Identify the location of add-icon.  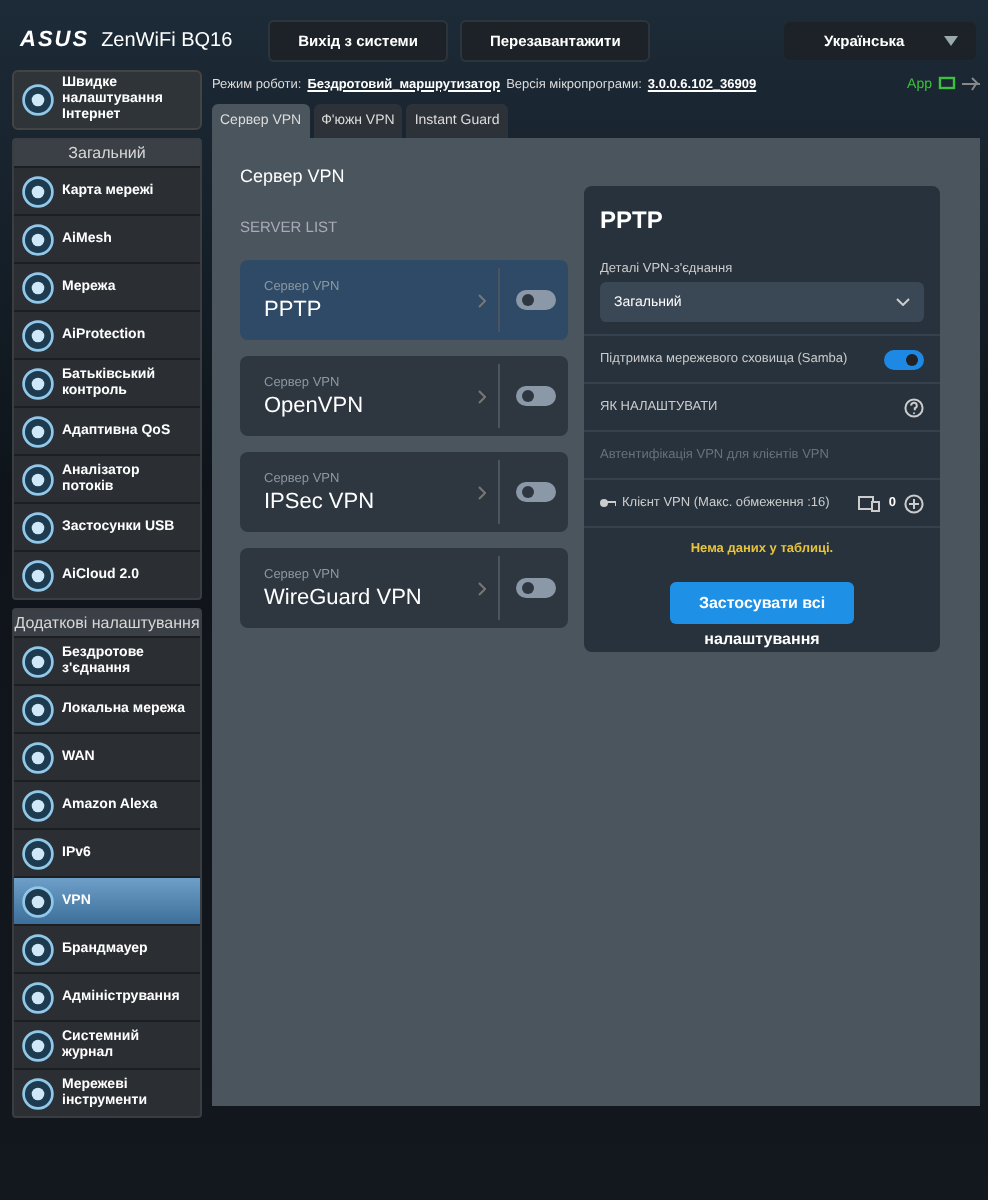
(914, 503).